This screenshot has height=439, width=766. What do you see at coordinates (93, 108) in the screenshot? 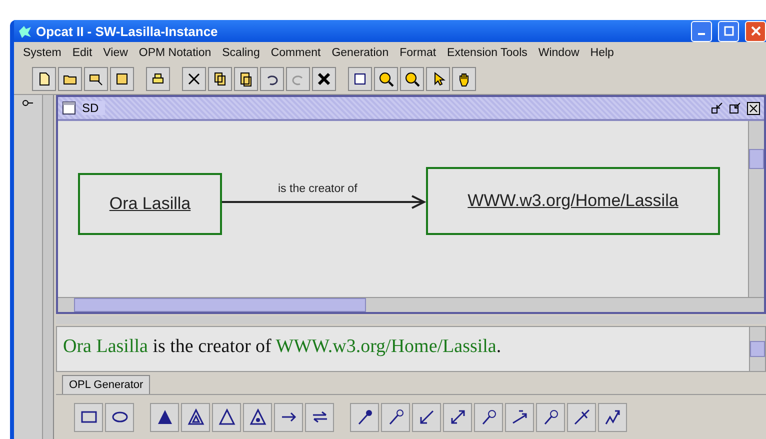
I see `frame-title: SD` at bounding box center [93, 108].